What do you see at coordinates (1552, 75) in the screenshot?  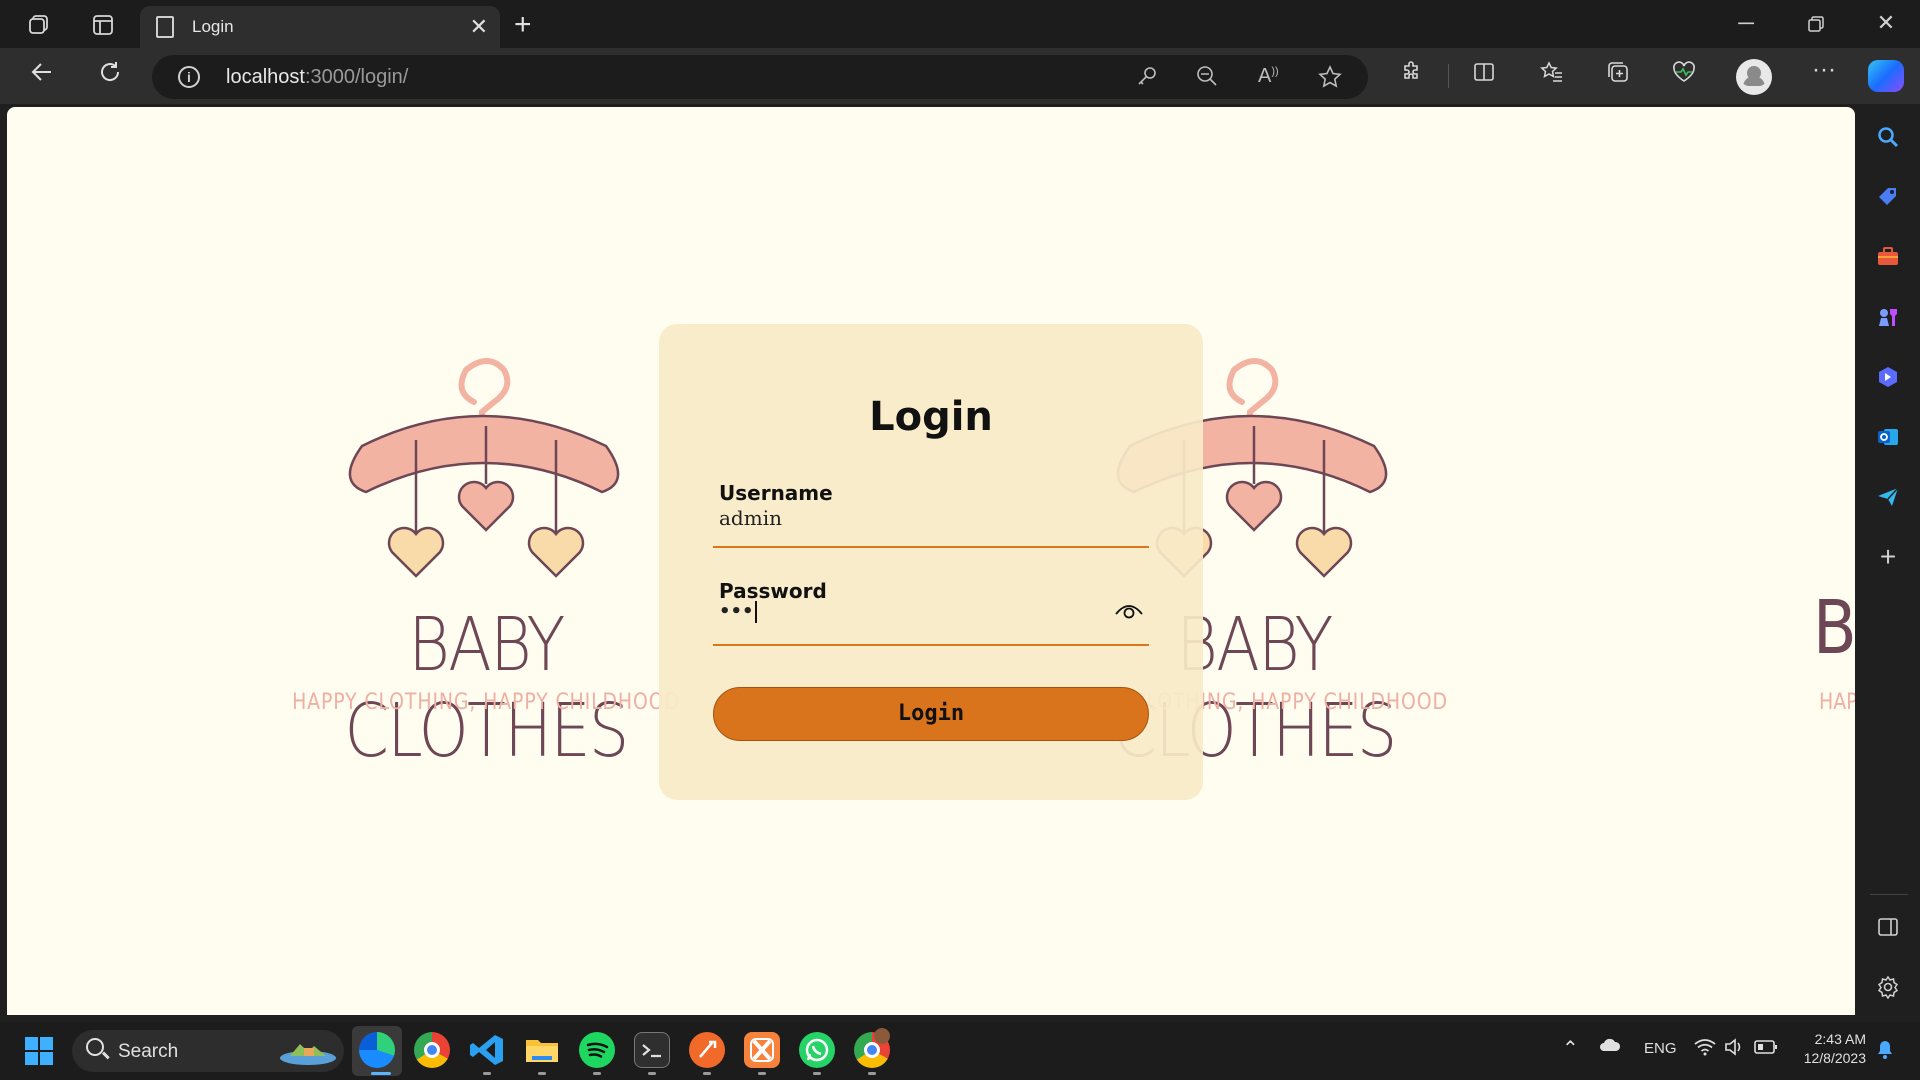 I see `favorites-icon` at bounding box center [1552, 75].